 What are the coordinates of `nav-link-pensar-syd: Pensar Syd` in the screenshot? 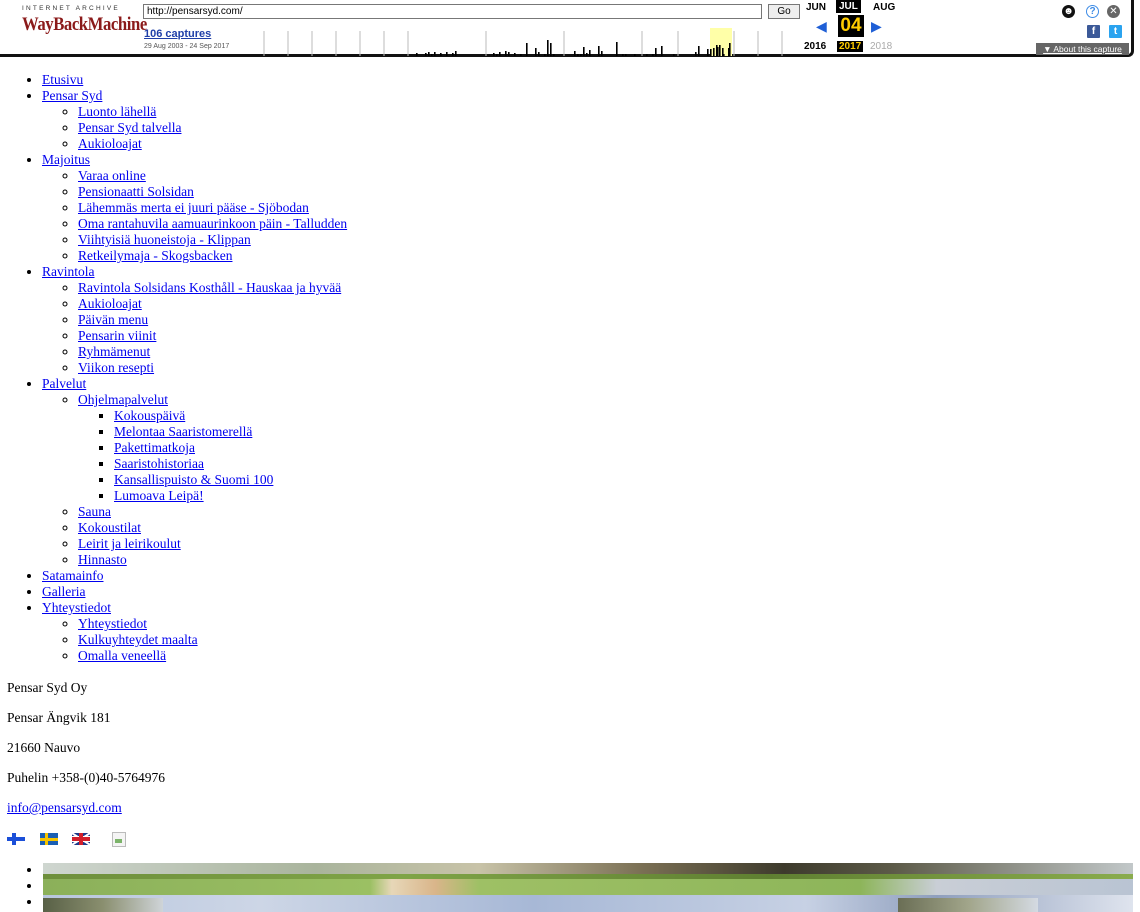 It's located at (72, 95).